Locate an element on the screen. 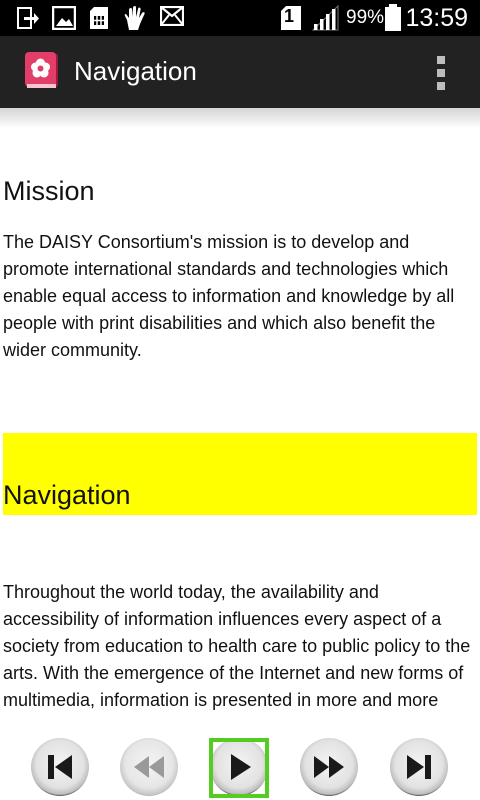 The height and width of the screenshot is (800, 480). sim-slot-label: 1 is located at coordinates (289, 16).